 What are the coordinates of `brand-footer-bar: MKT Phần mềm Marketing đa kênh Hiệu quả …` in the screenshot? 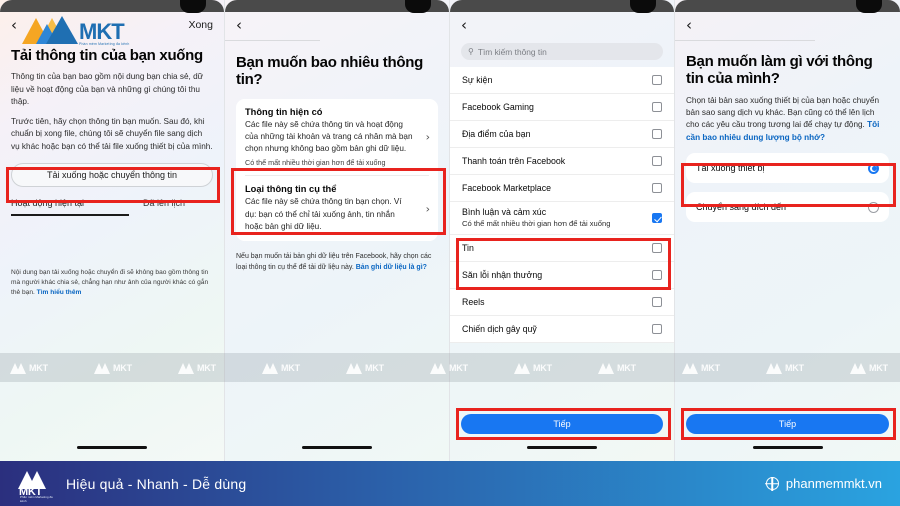 It's located at (450, 483).